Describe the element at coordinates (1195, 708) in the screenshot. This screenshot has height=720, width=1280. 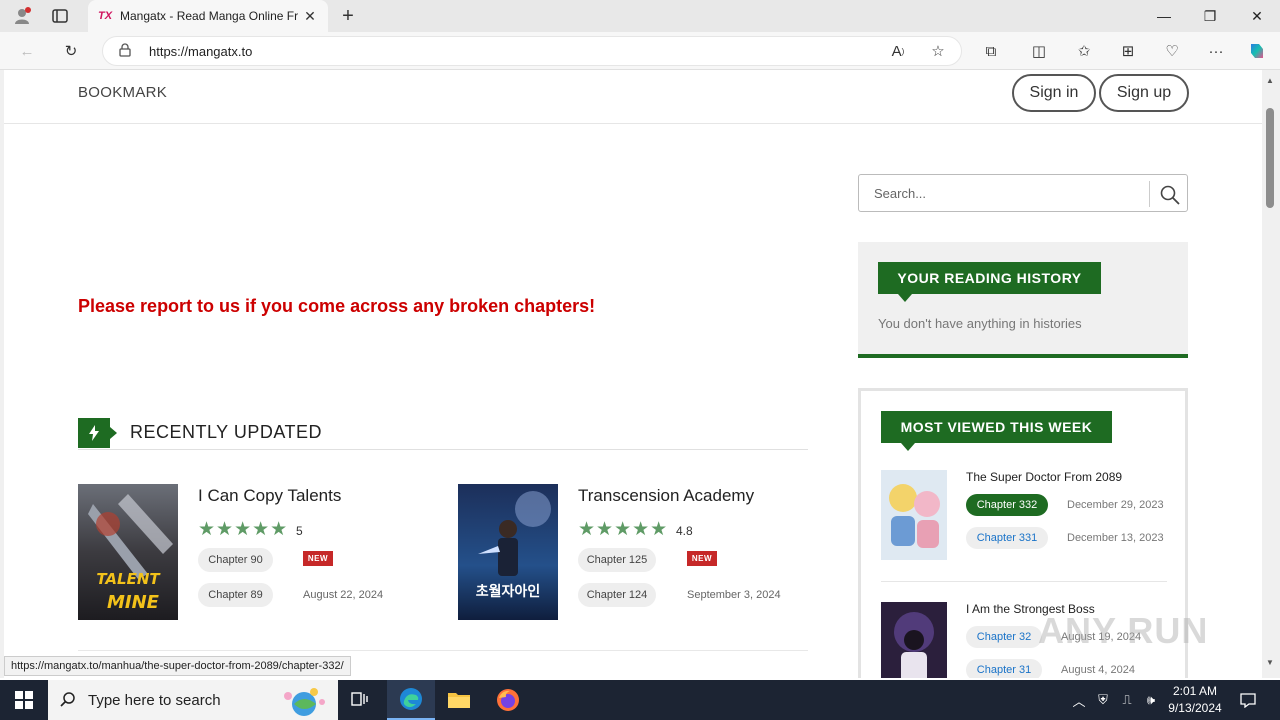
I see `clock-date: 9/13/2024` at that location.